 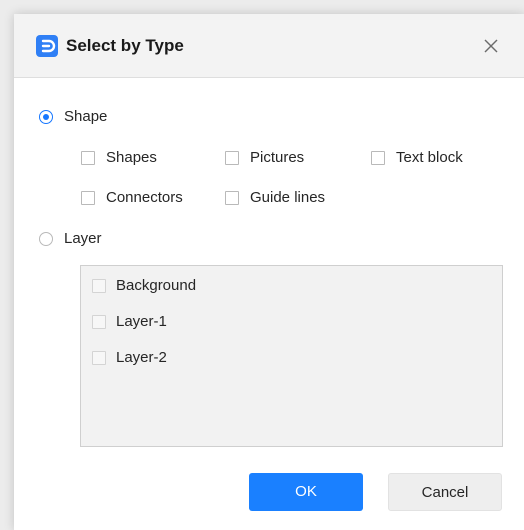 I want to click on guide-lines-checkbox-label: Guide lines, so click(x=287, y=198).